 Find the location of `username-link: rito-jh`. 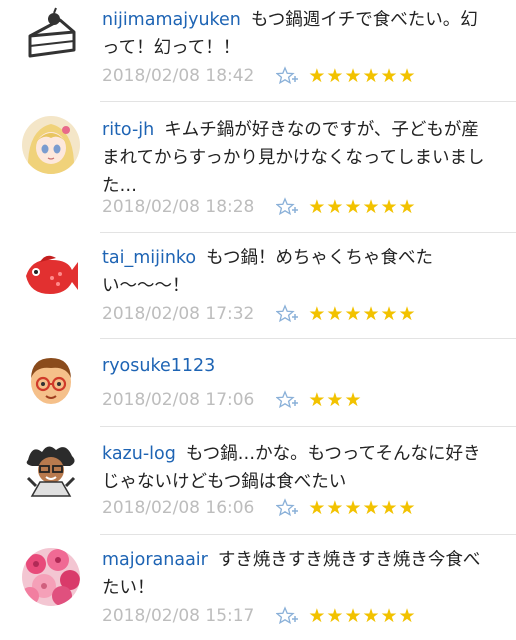

username-link: rito-jh is located at coordinates (128, 130).